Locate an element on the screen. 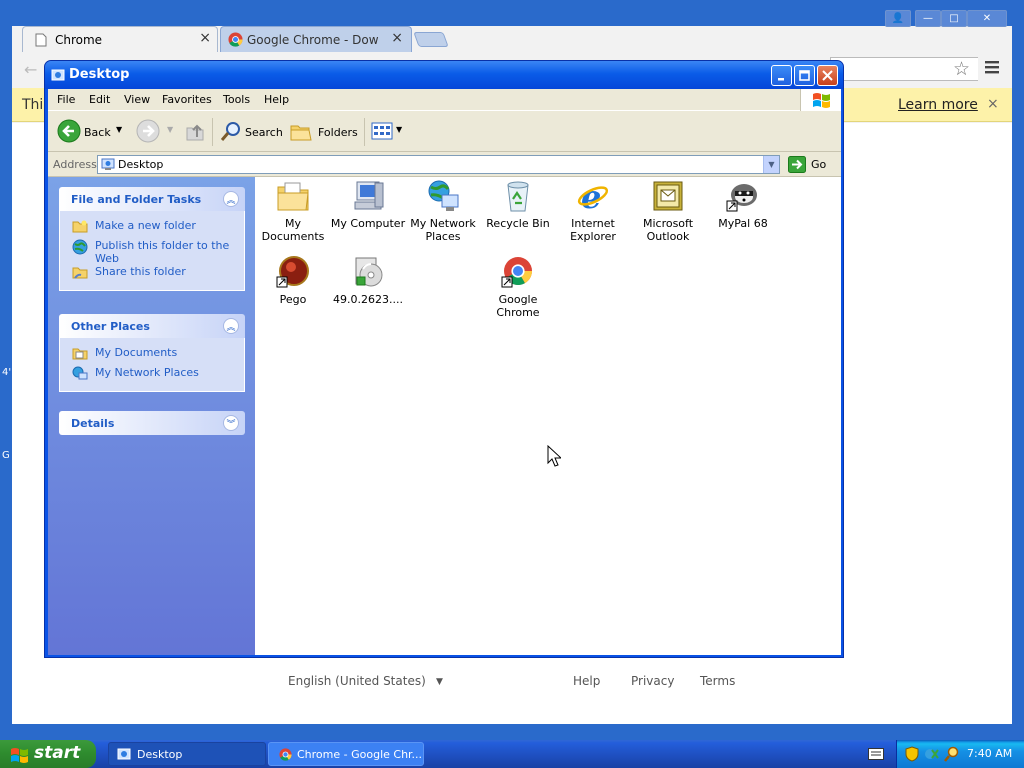 The width and height of the screenshot is (1024, 768). outlook-icon is located at coordinates (668, 196).